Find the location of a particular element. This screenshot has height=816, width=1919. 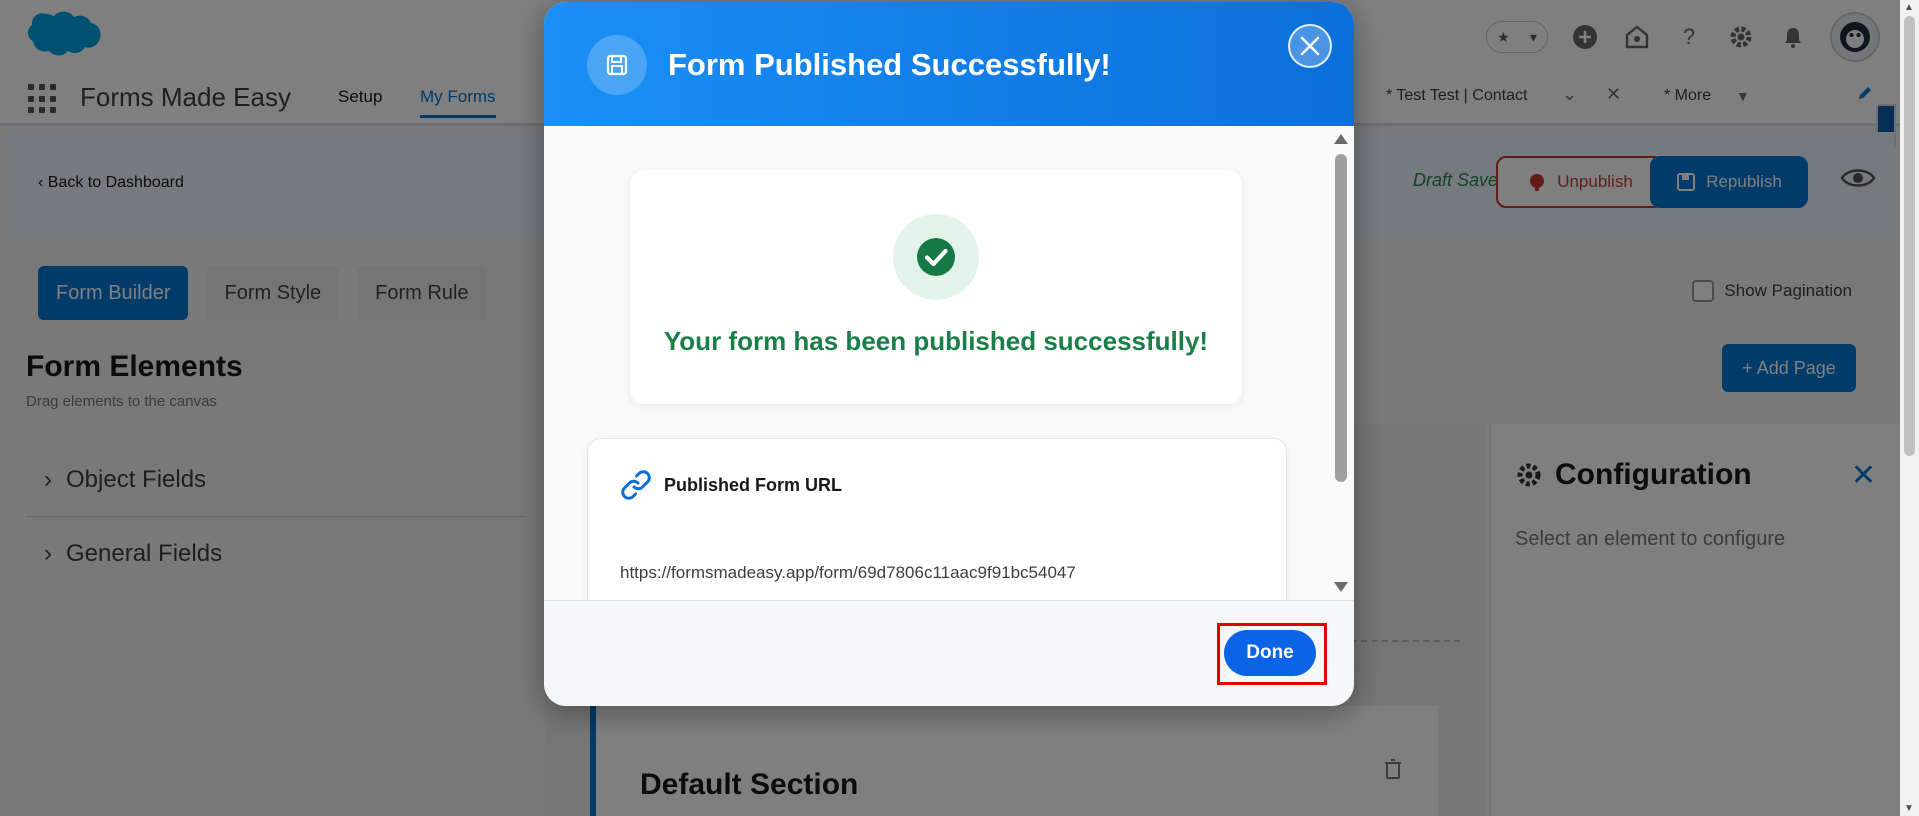

modal-title: Form Published Successfully! is located at coordinates (889, 64).